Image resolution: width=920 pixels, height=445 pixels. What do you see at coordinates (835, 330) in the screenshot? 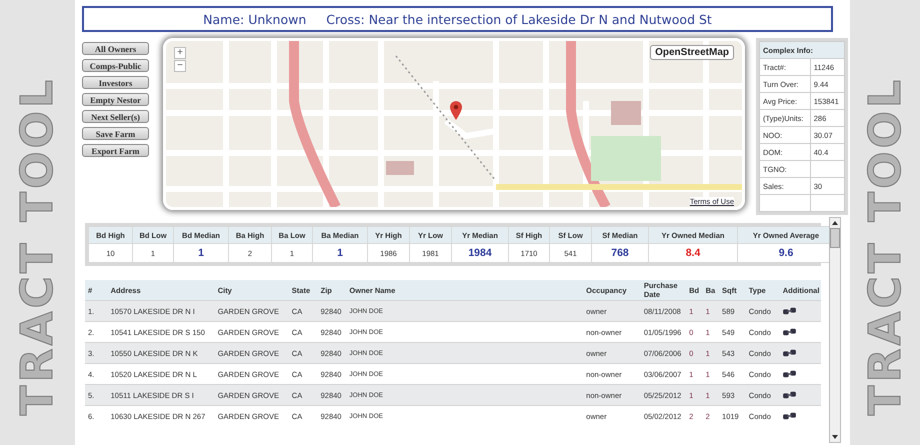
I see `scroll-bar` at bounding box center [835, 330].